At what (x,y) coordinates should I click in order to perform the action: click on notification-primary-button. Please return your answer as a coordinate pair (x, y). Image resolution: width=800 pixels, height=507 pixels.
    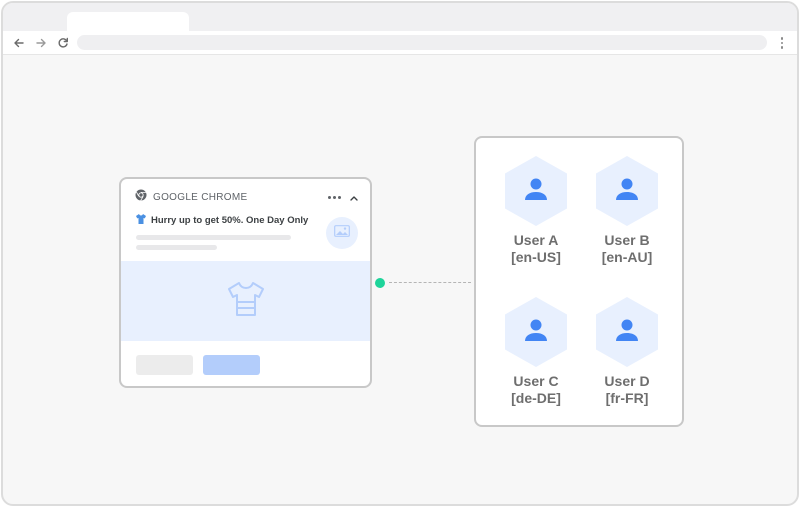
    Looking at the image, I should click on (231, 365).